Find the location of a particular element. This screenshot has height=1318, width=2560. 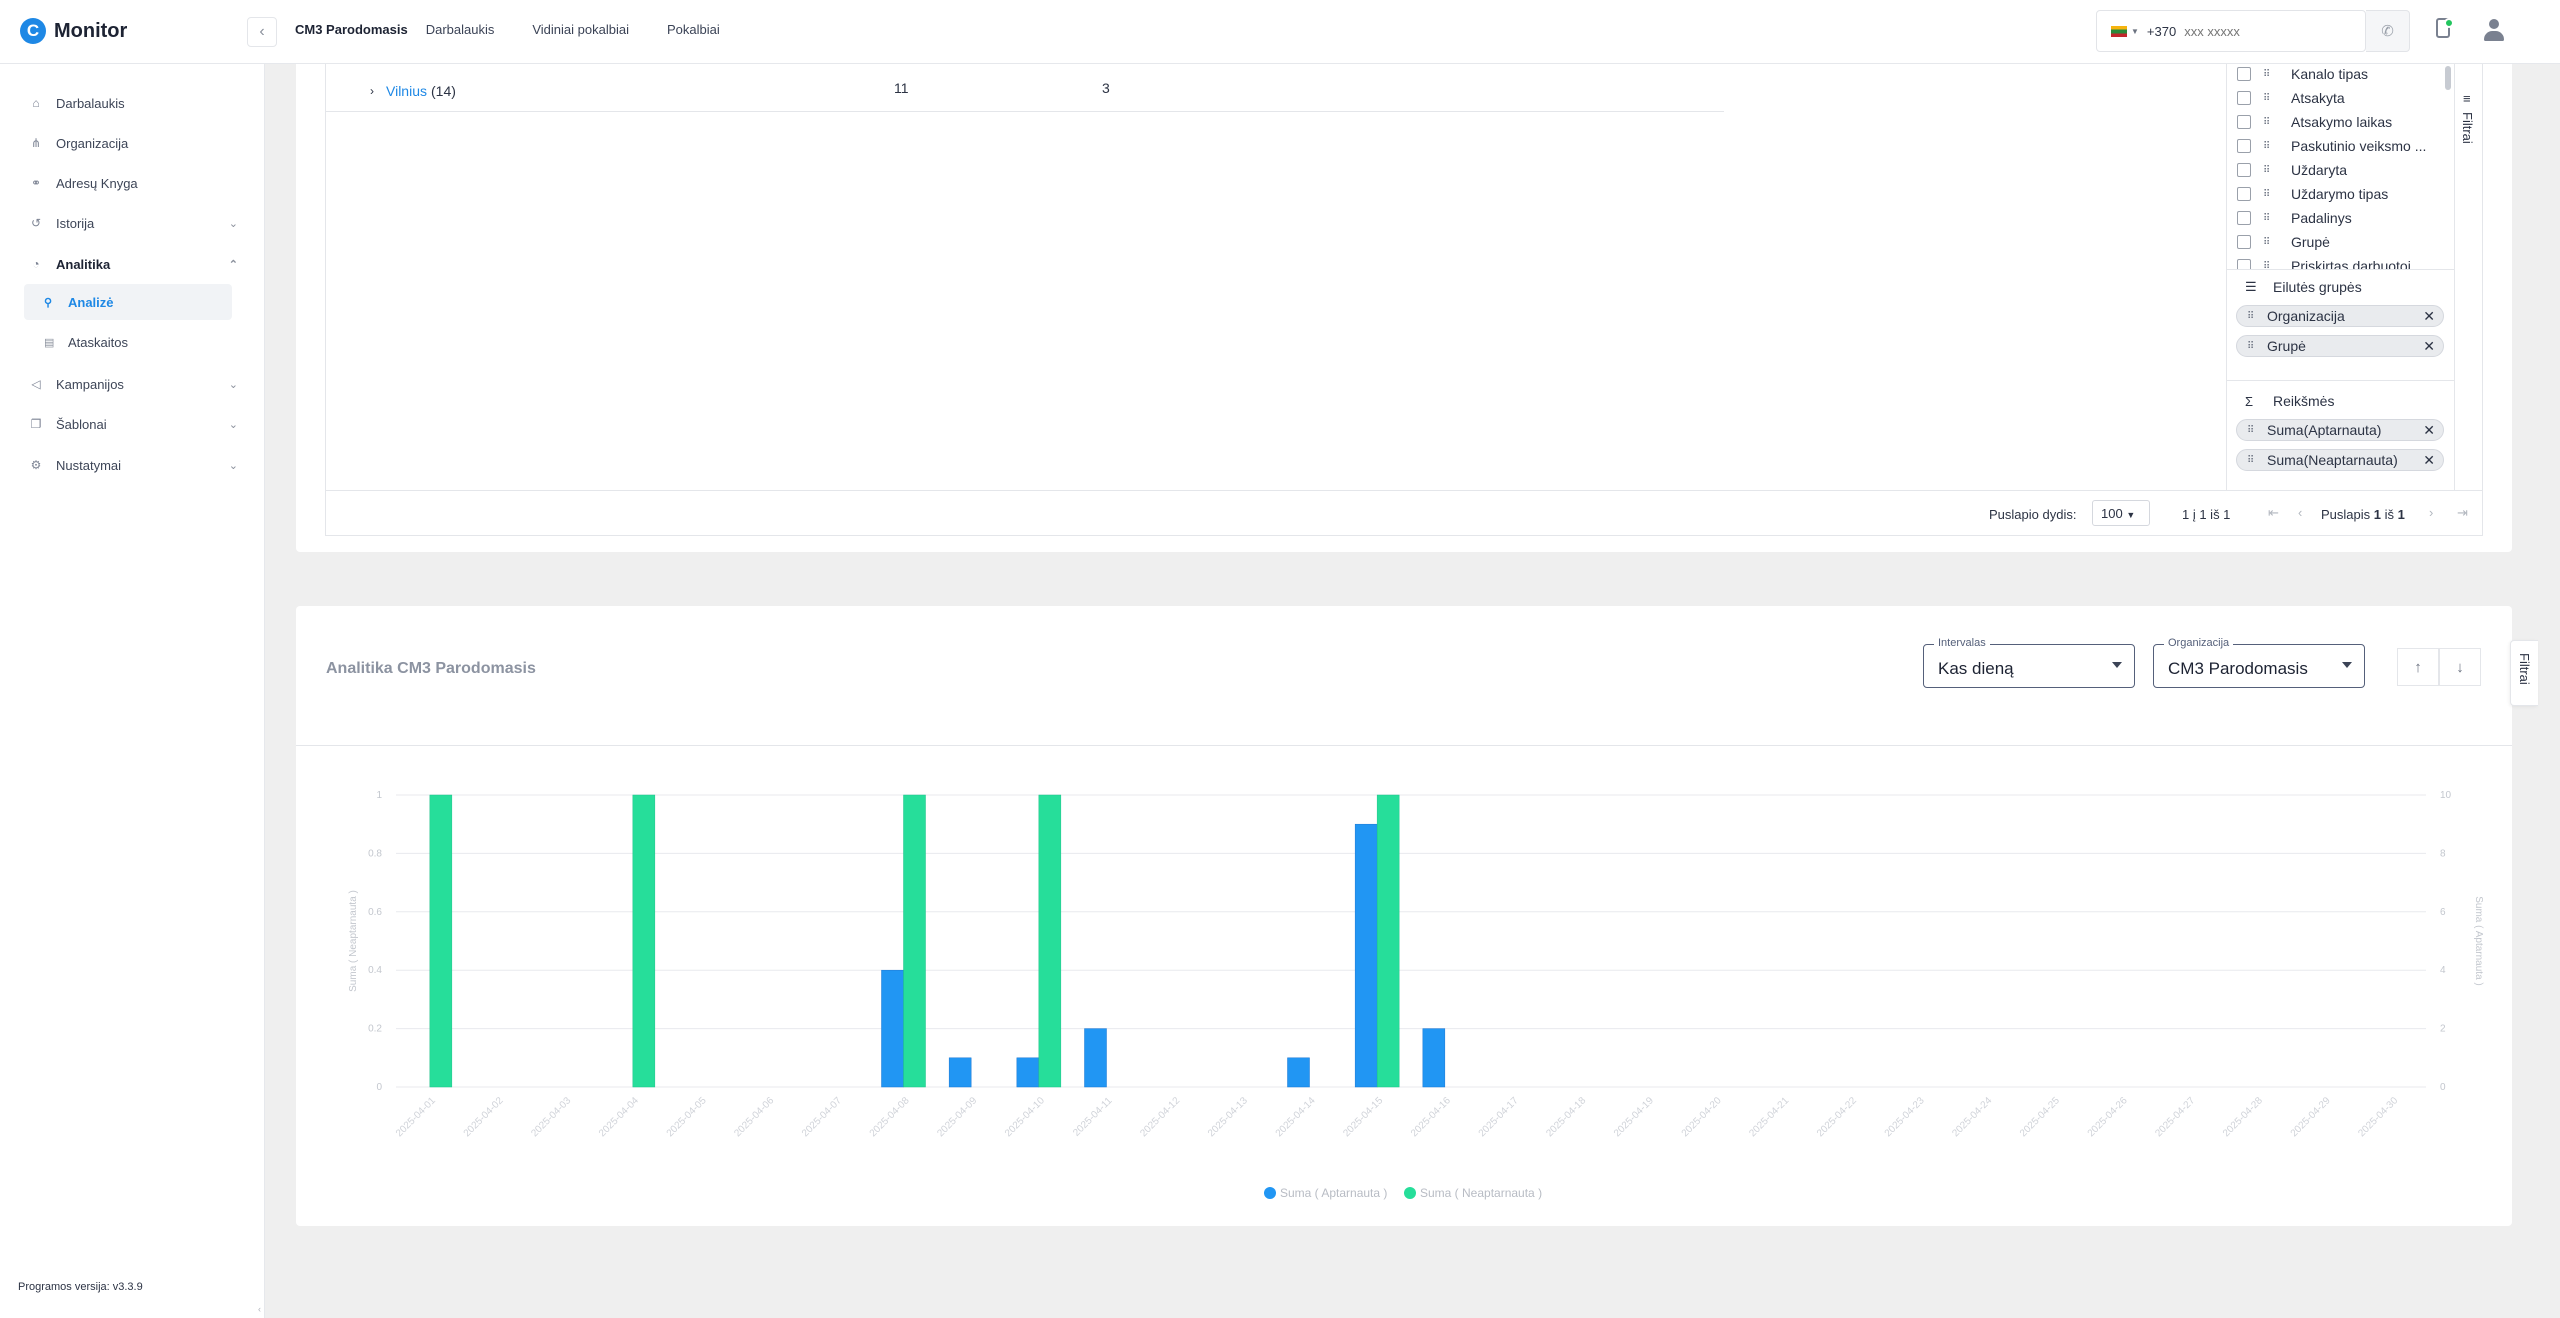

sidebar-item-adresu-knyga: ⚭ Adresų Knyga is located at coordinates (133, 183).